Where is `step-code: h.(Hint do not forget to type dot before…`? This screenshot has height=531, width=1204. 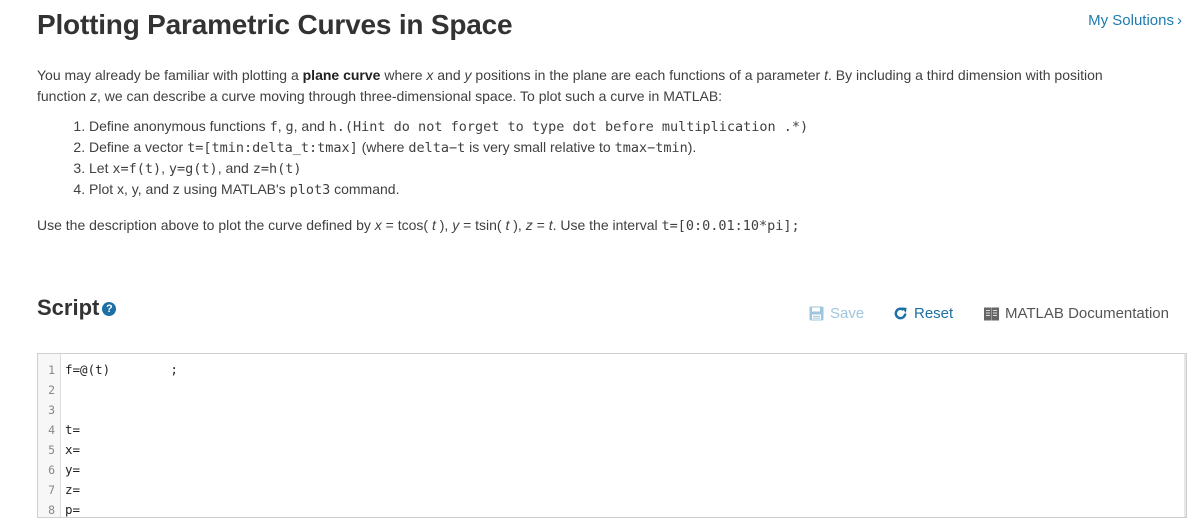 step-code: h.(Hint do not forget to type dot before… is located at coordinates (568, 127).